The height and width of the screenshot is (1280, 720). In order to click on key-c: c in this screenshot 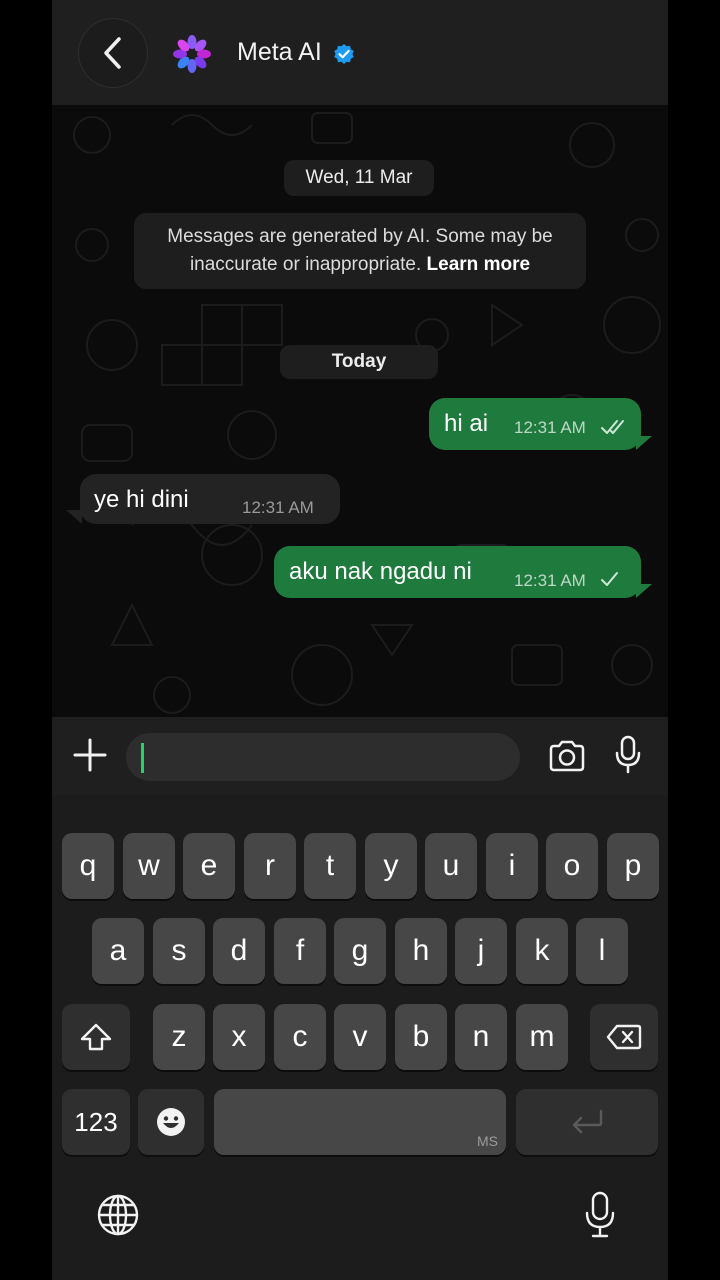, I will do `click(300, 1037)`.